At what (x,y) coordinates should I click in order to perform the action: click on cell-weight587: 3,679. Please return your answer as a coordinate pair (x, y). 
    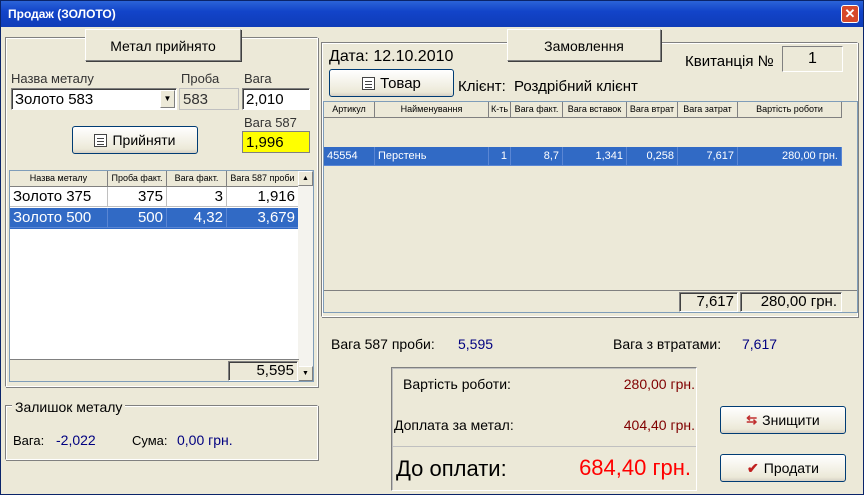
    Looking at the image, I should click on (263, 218).